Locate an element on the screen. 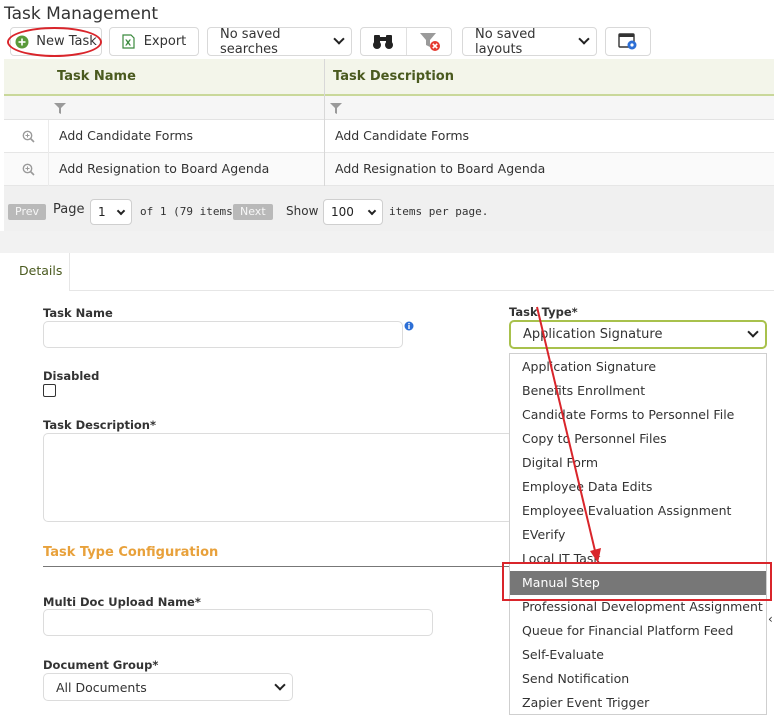 Image resolution: width=774 pixels, height=725 pixels. svg-text: X is located at coordinates (128, 43).